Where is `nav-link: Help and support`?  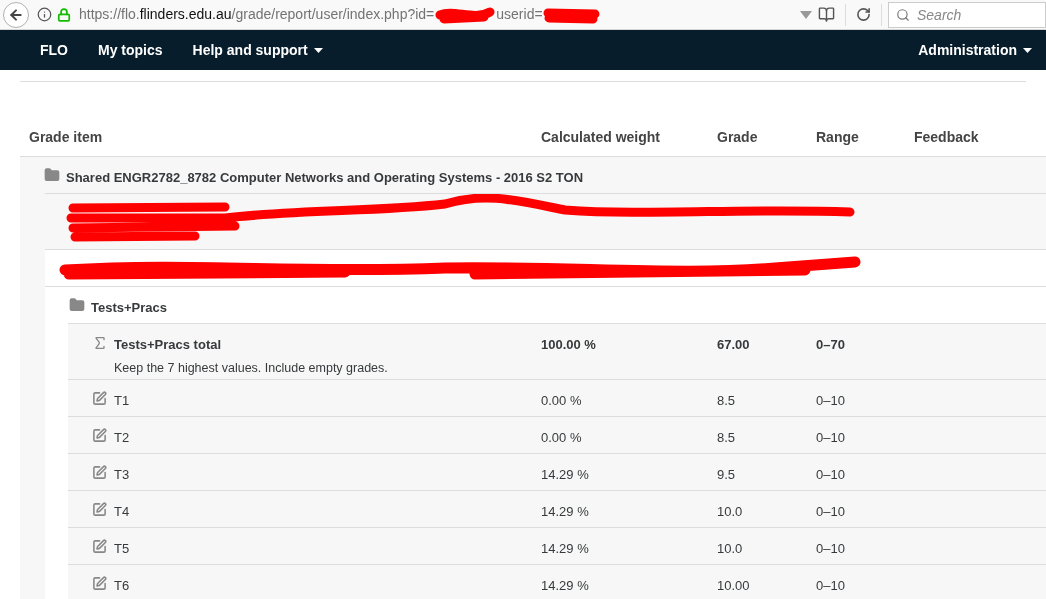
nav-link: Help and support is located at coordinates (257, 50).